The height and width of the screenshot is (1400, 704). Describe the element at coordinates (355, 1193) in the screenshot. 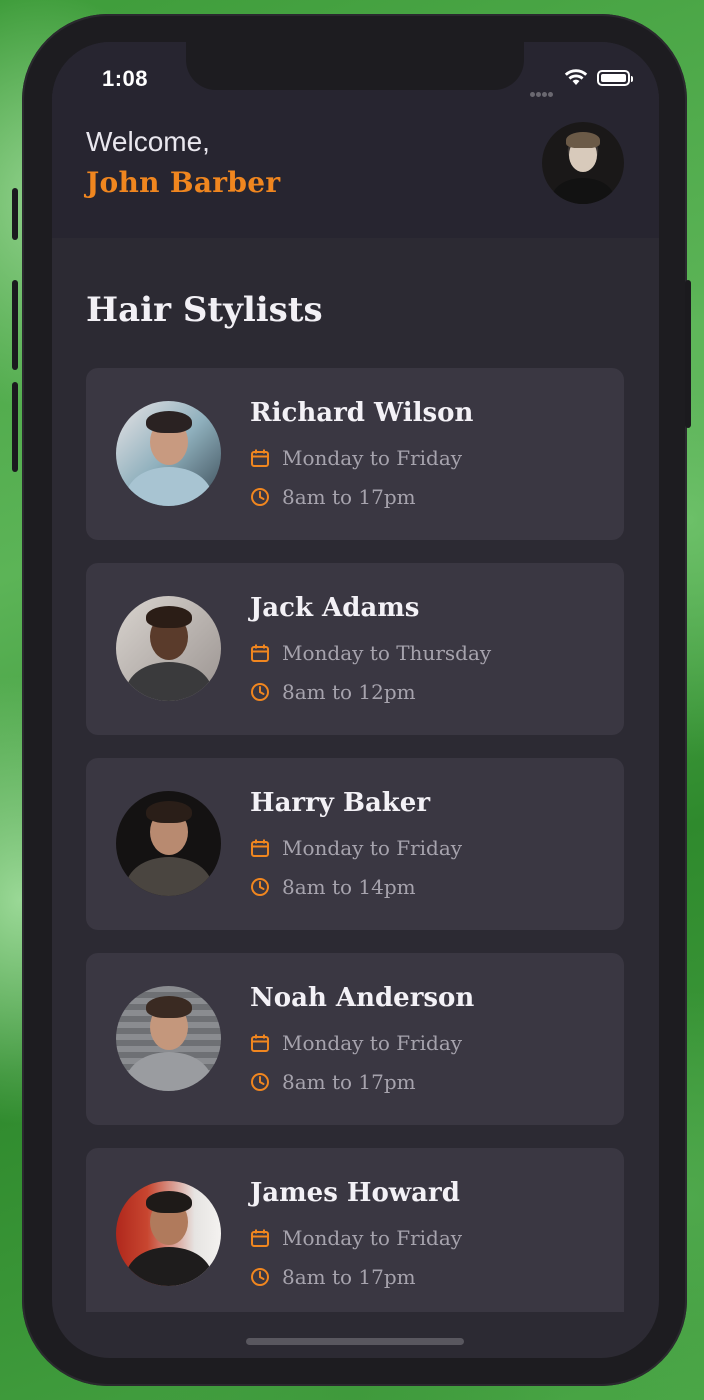

I see `stylist-name: James Howard` at that location.